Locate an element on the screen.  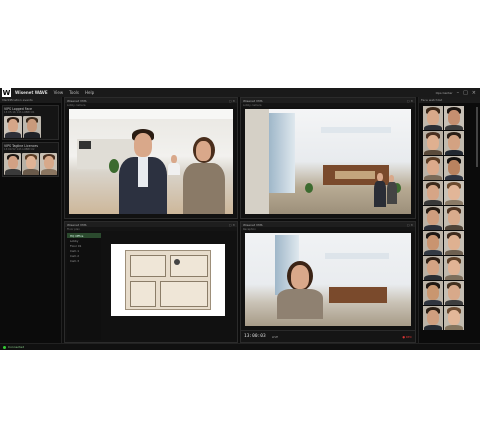
user-label: Ops Center is located at coordinates (444, 92).